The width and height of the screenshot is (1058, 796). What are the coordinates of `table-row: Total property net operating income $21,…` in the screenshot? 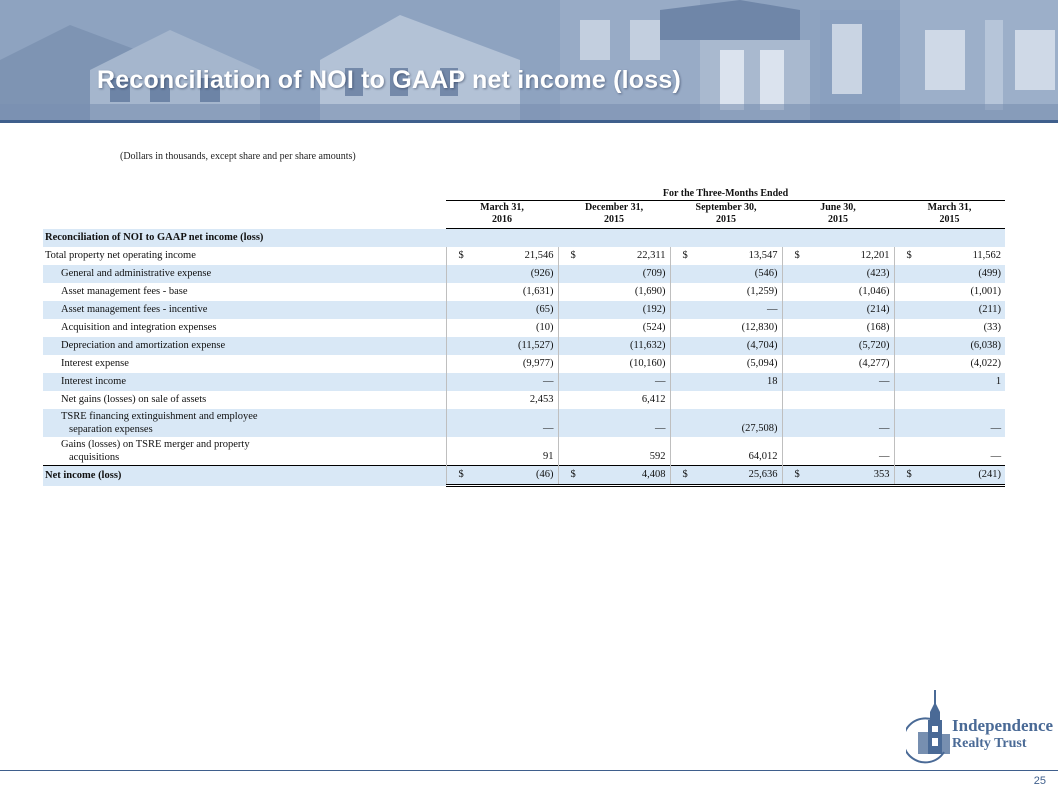 It's located at (524, 256).